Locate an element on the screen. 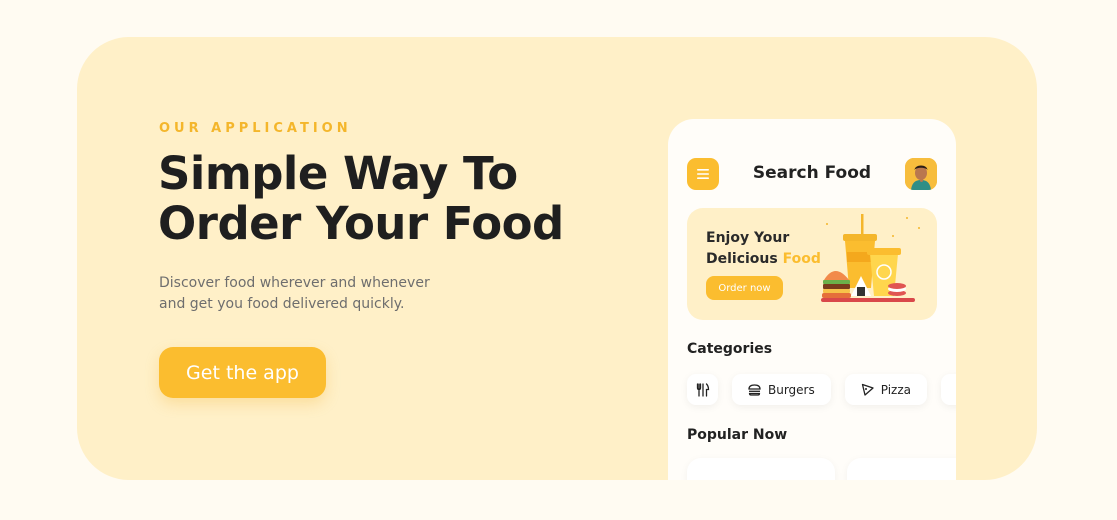 This screenshot has height=520, width=1117. category-label-burgers: Burgers is located at coordinates (791, 389).